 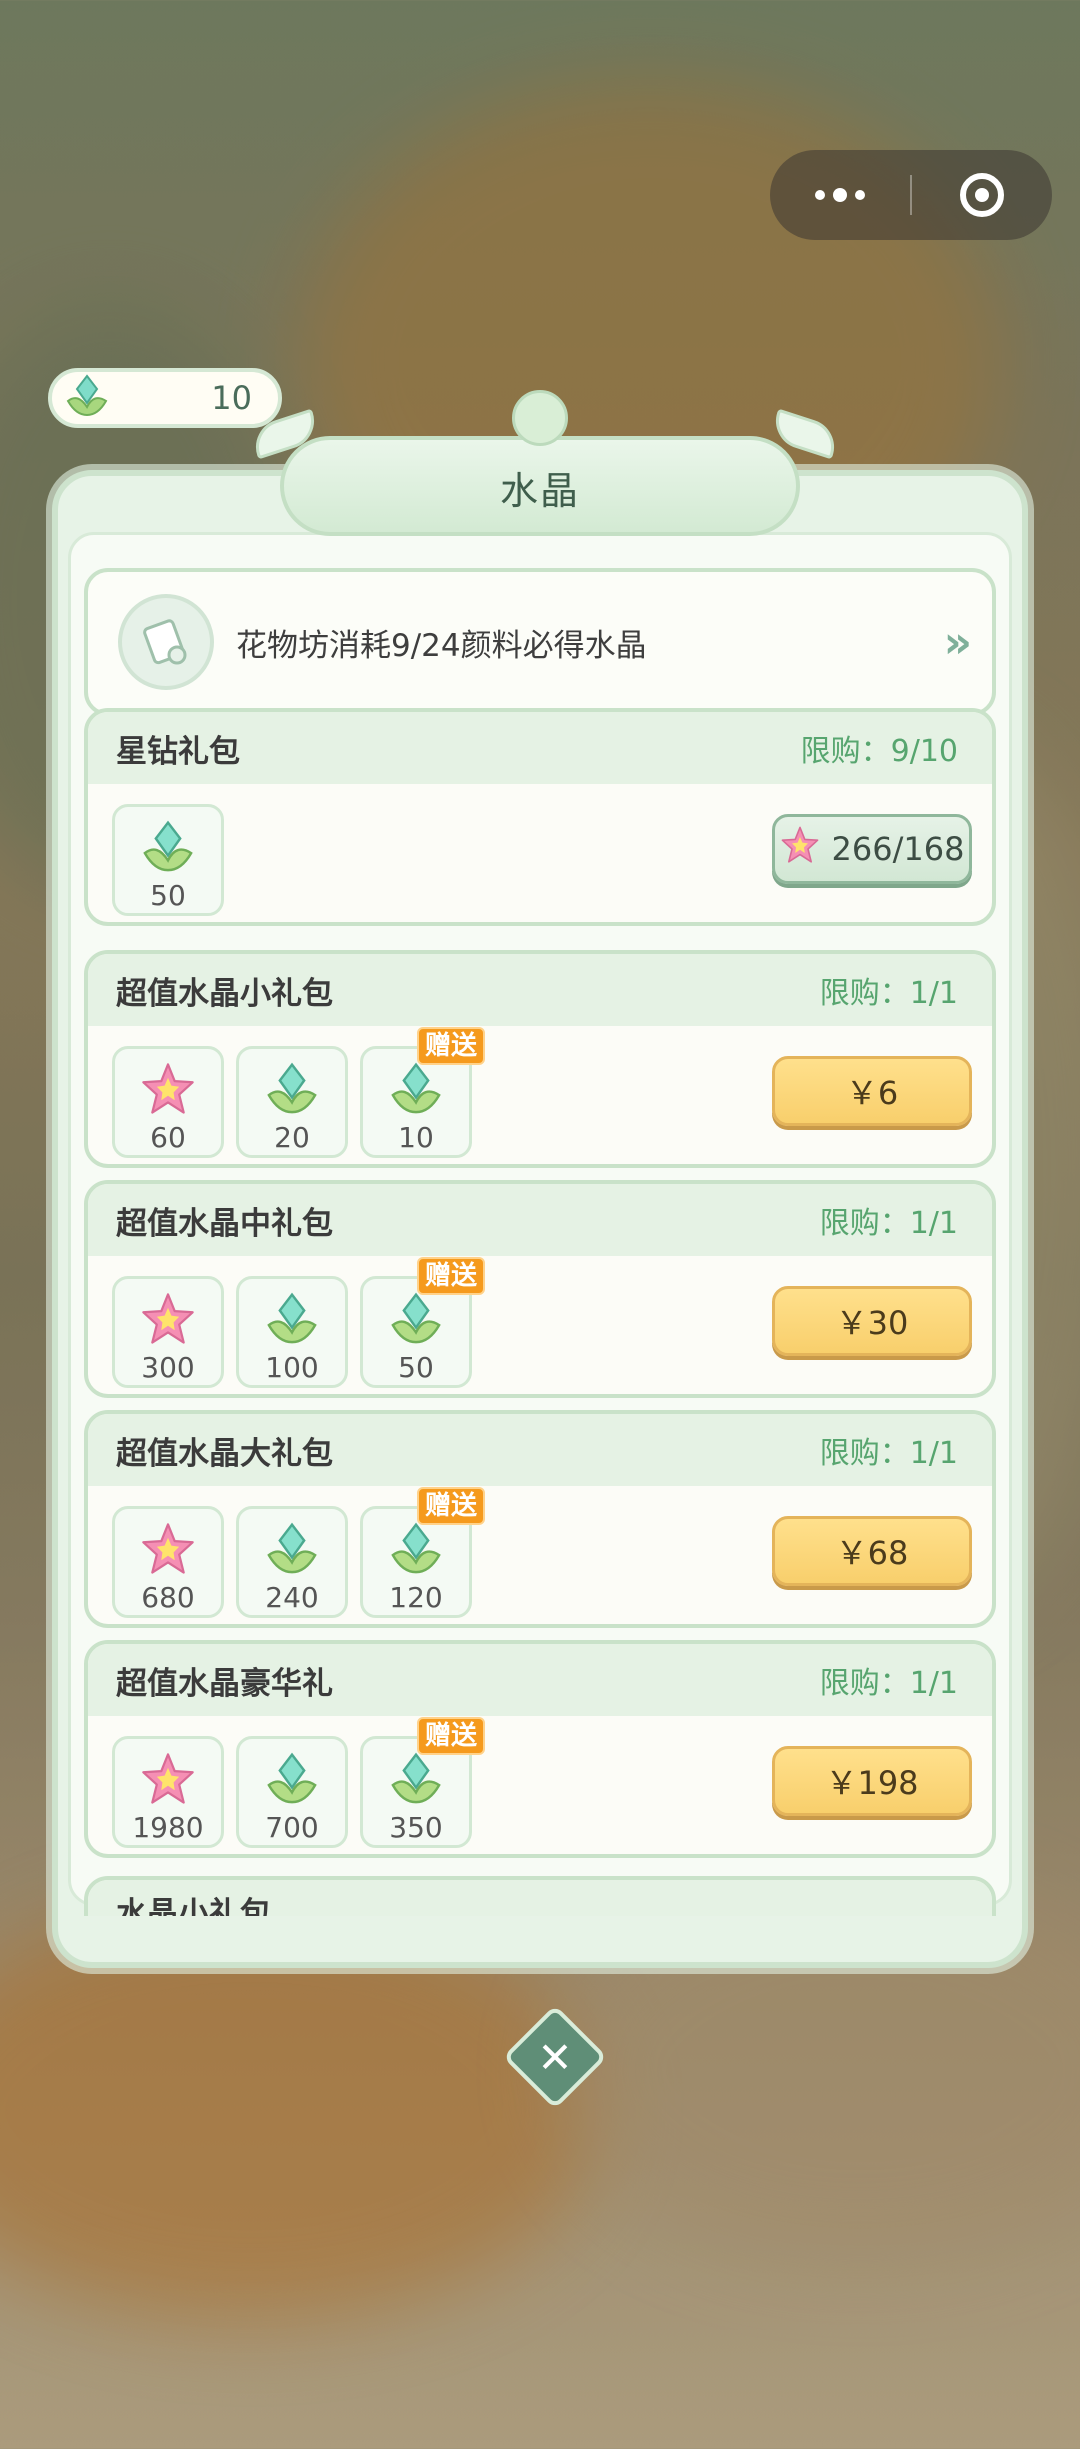 I want to click on reward-quantity: 10, so click(x=416, y=1137).